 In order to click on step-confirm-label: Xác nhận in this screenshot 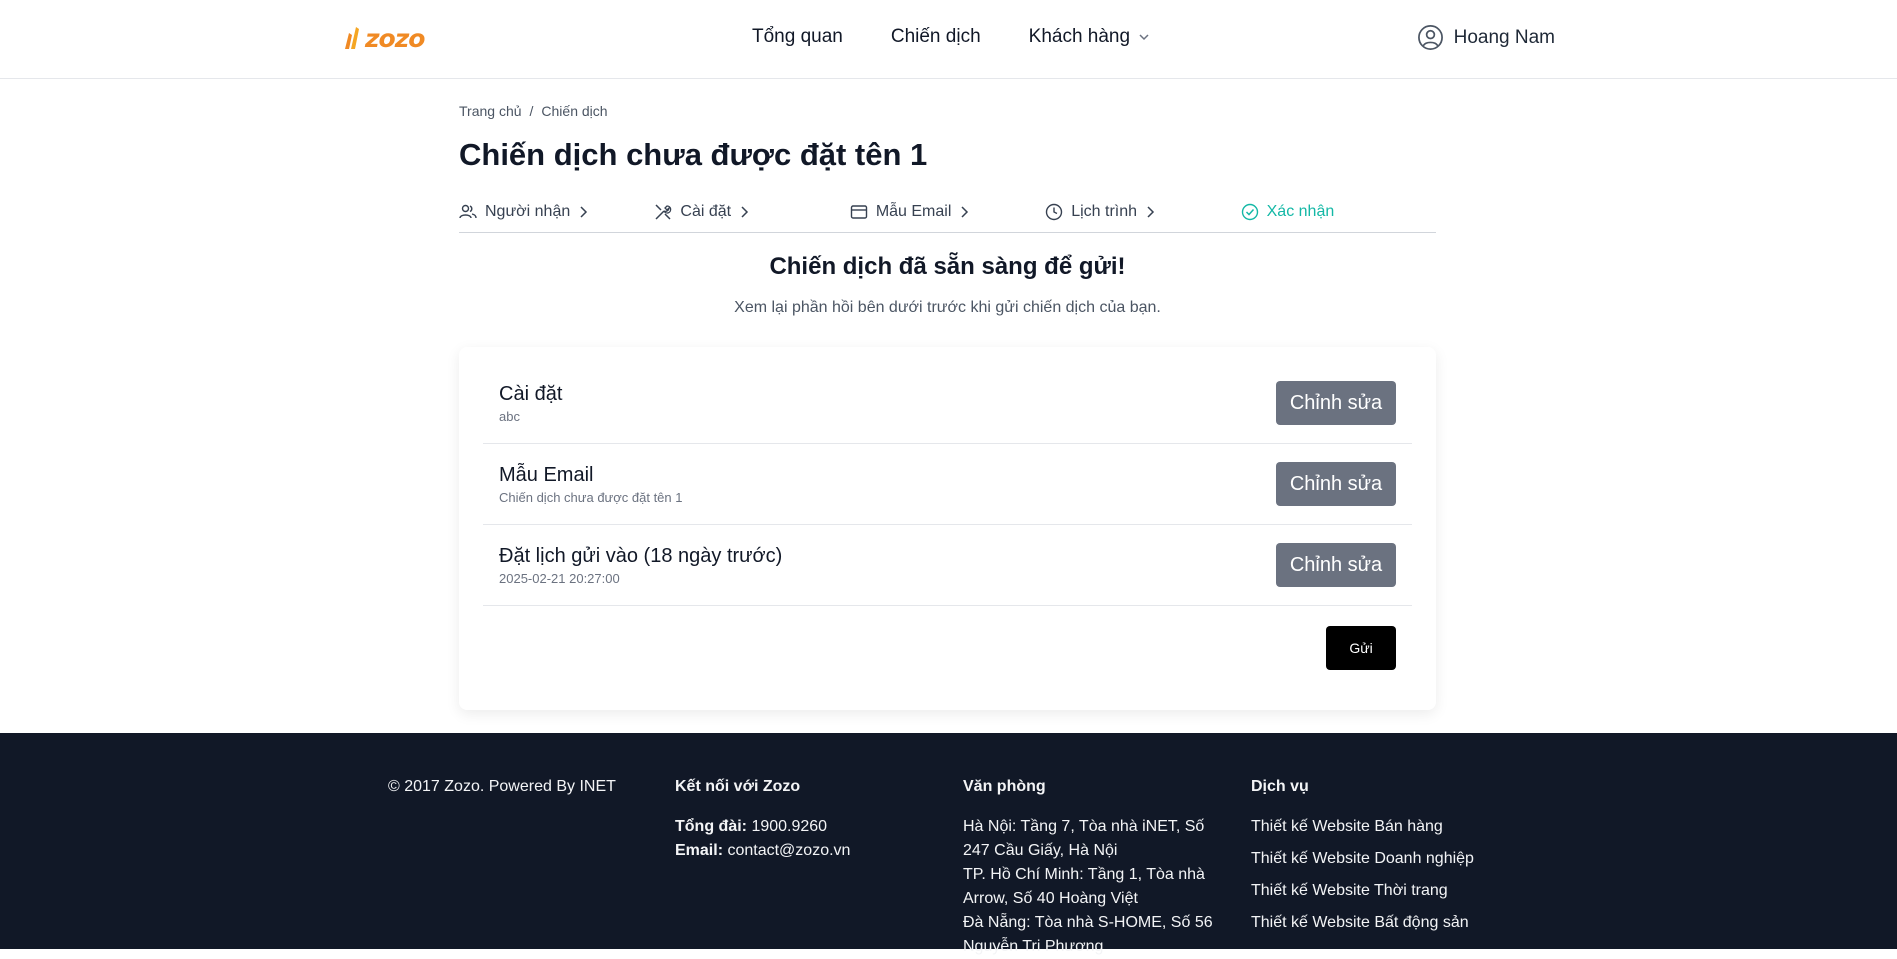, I will do `click(1300, 211)`.